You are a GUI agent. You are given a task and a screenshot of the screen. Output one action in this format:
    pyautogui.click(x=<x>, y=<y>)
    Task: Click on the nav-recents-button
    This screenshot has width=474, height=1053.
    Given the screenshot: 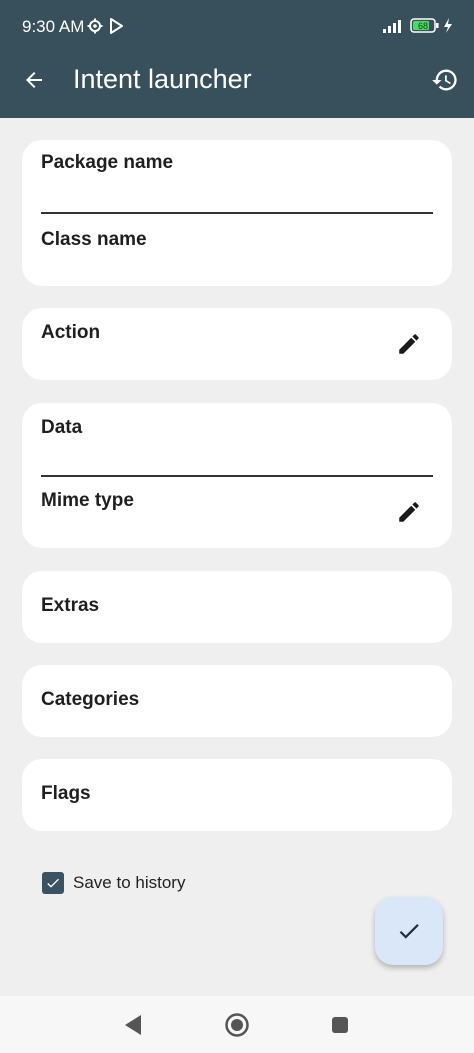 What is the action you would take?
    pyautogui.click(x=340, y=1025)
    